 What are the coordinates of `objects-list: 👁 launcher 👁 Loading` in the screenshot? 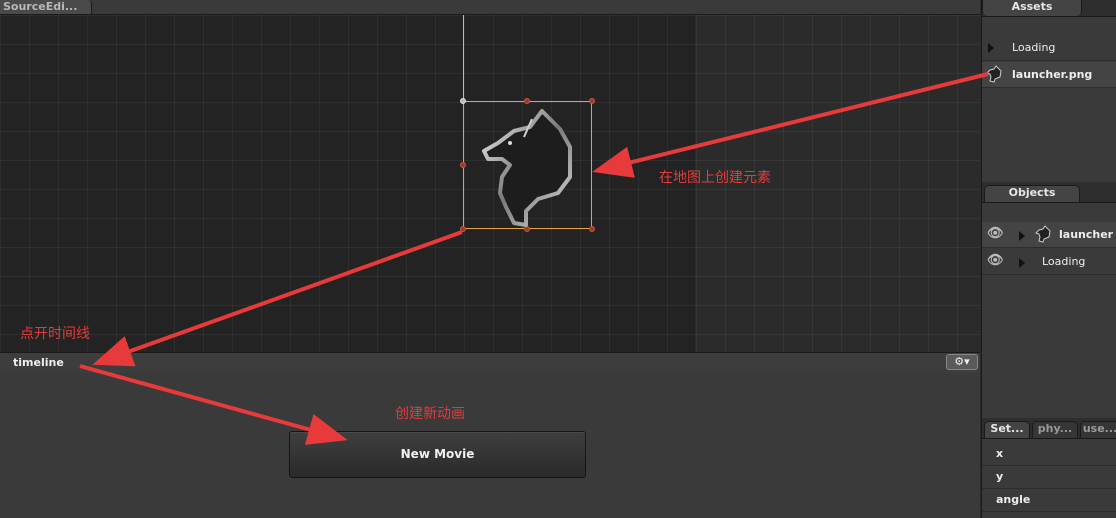 It's located at (1049, 310).